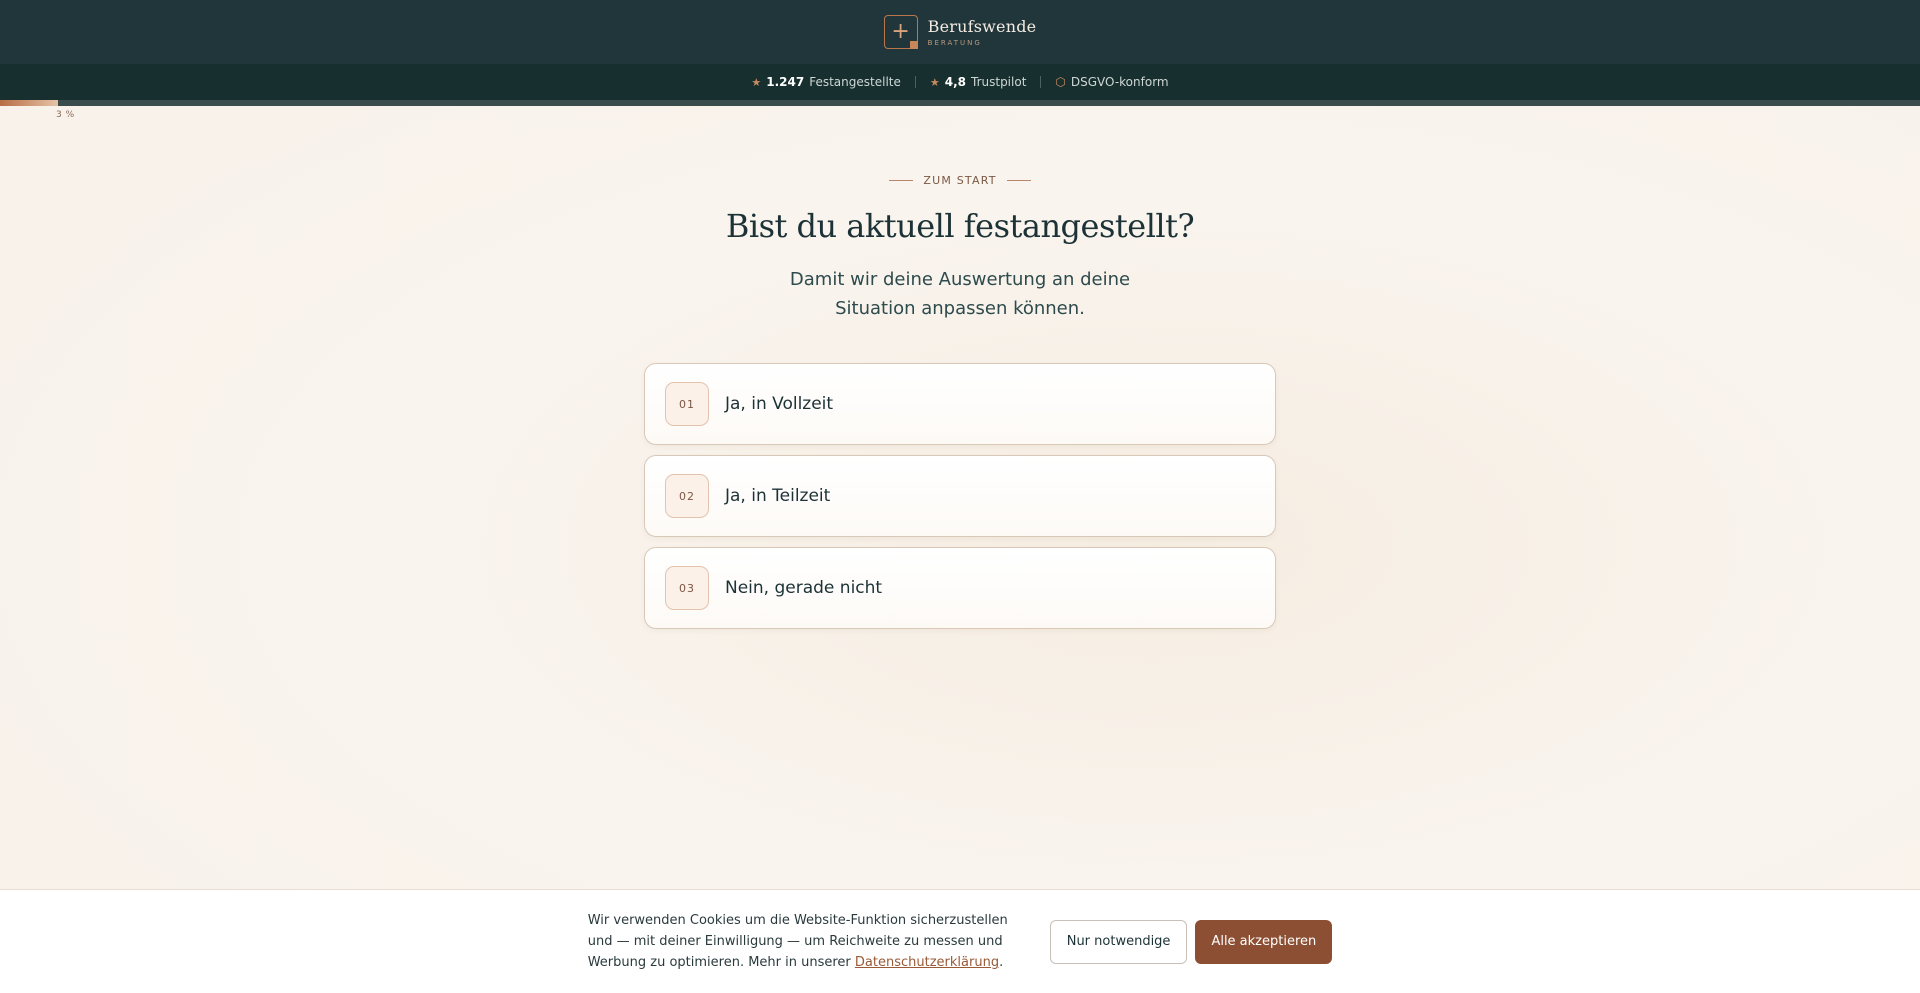  What do you see at coordinates (960, 226) in the screenshot?
I see `question-title: Bist du aktuell festangestellt?` at bounding box center [960, 226].